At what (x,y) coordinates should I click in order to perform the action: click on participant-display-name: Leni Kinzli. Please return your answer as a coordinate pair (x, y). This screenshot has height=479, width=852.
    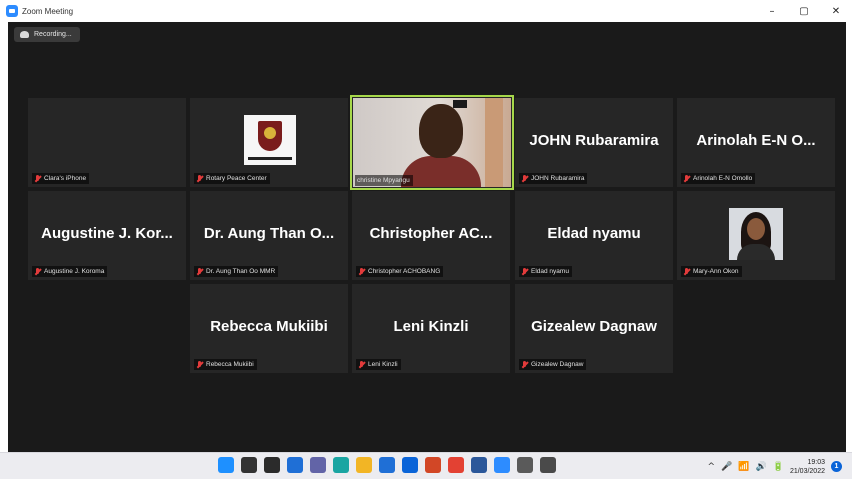
    Looking at the image, I should click on (431, 326).